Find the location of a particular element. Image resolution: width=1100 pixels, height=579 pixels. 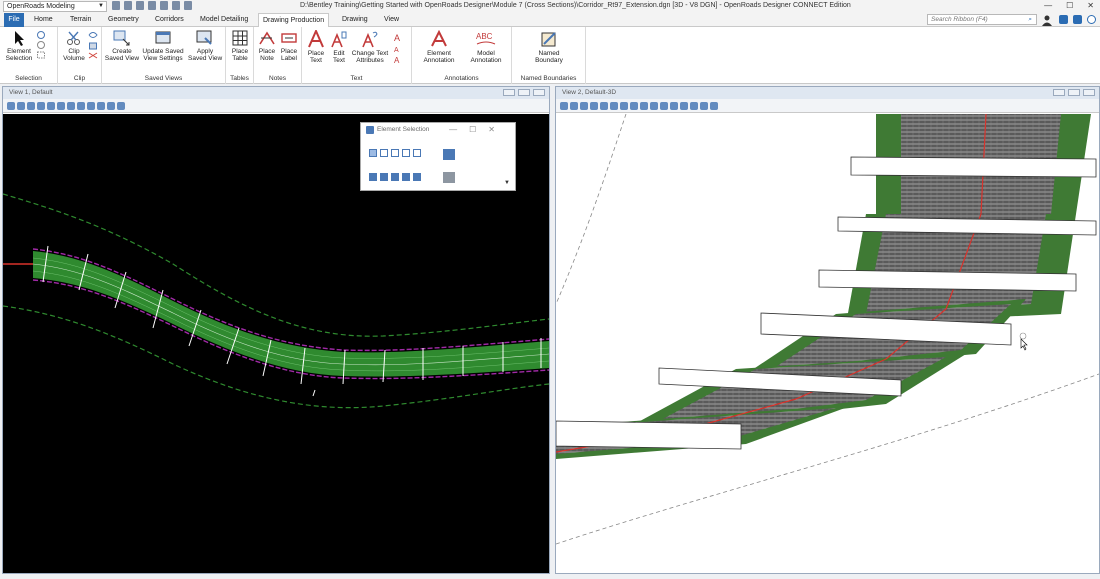

line-method-icon is located at coordinates (417, 153).